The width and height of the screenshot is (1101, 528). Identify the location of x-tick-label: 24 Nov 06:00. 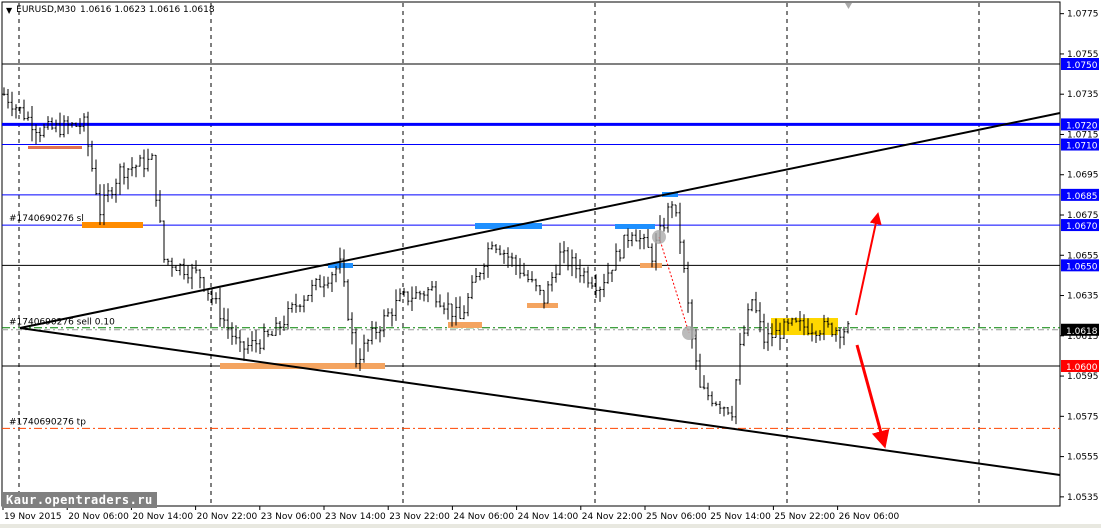
(483, 517).